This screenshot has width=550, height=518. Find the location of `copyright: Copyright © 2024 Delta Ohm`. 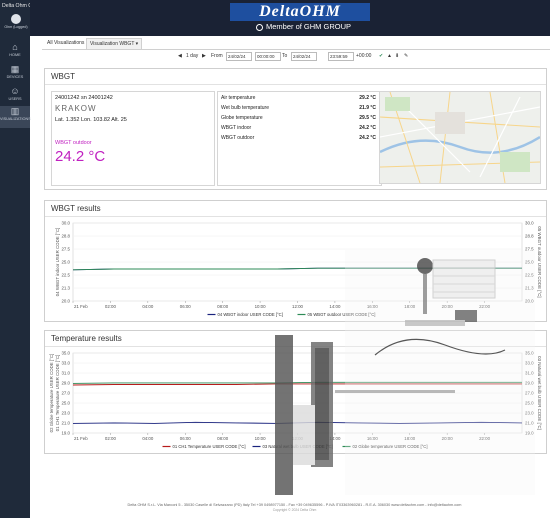

copyright: Copyright © 2024 Delta Ohm is located at coordinates (294, 510).